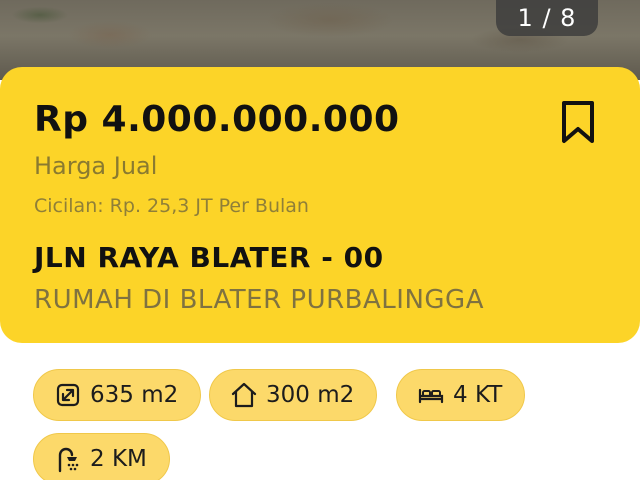 The height and width of the screenshot is (480, 640). Describe the element at coordinates (217, 119) in the screenshot. I see `listing-price: Rp 4.000.000.000` at that location.